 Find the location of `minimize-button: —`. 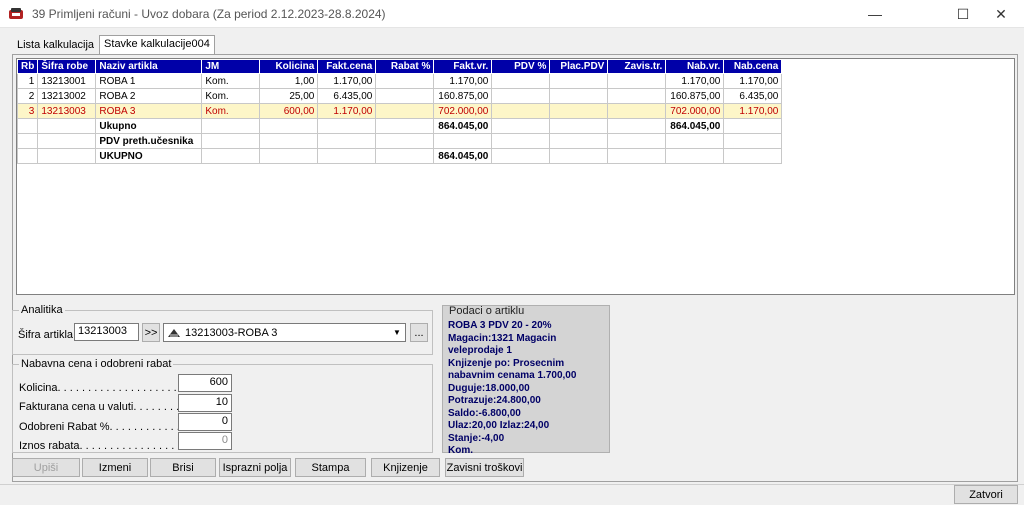

minimize-button: — is located at coordinates (875, 14).